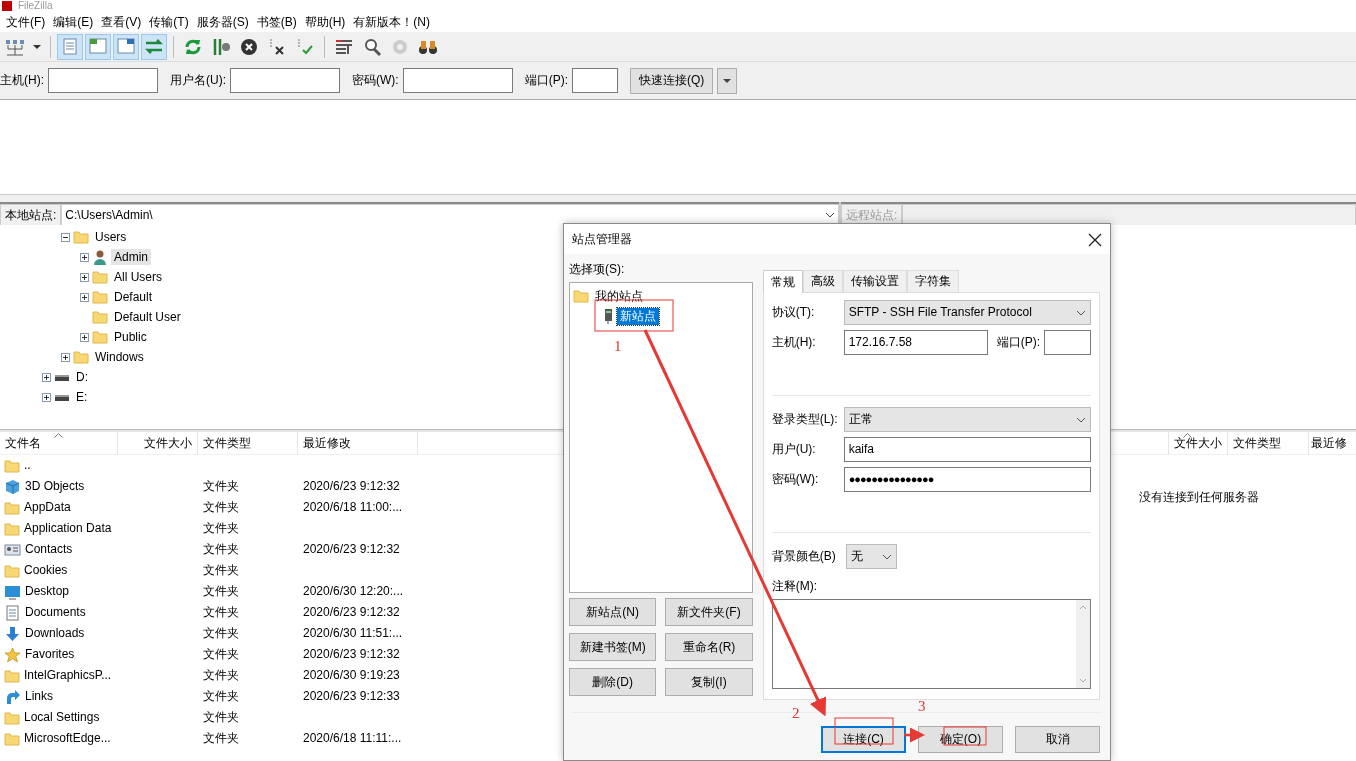 The image size is (1356, 761). Describe the element at coordinates (27, 465) in the screenshot. I see `file-name: ..` at that location.